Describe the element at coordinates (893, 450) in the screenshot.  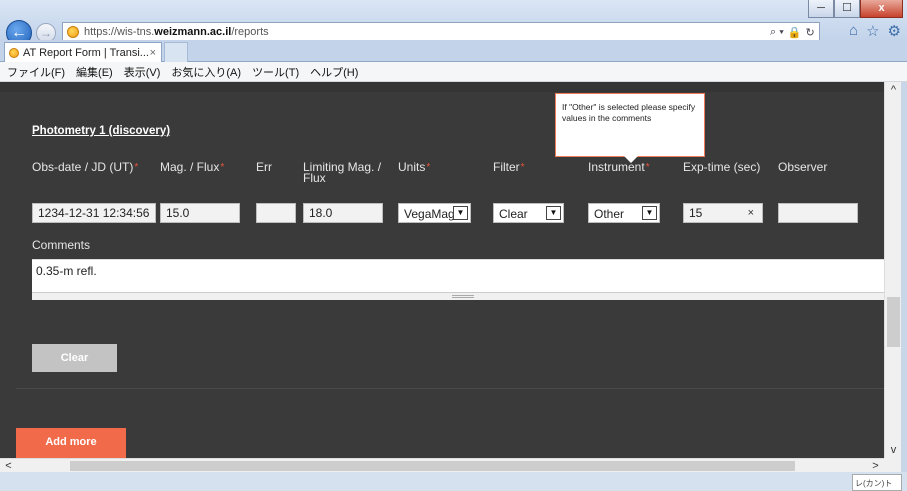
I see `scroll-down-icon: v` at that location.